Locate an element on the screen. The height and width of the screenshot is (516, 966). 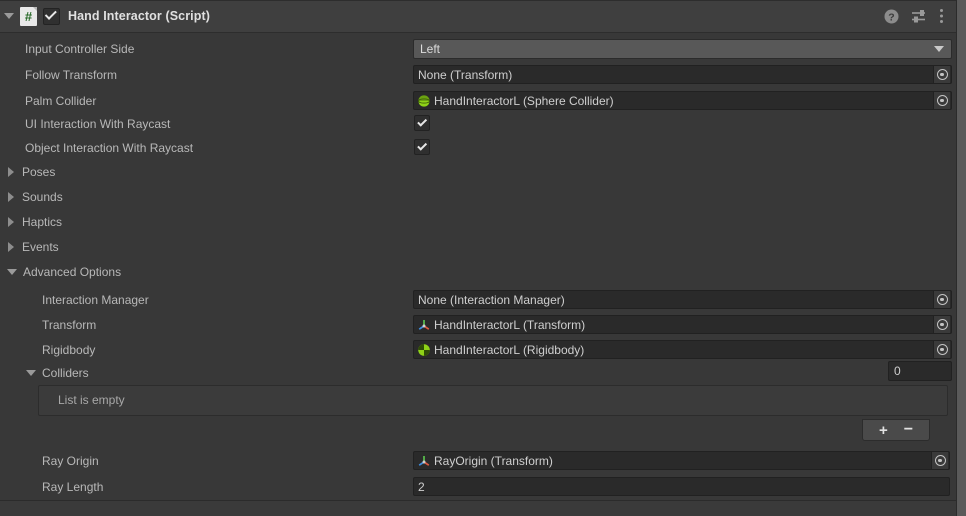
panel-right-edge is located at coordinates (961, 258).